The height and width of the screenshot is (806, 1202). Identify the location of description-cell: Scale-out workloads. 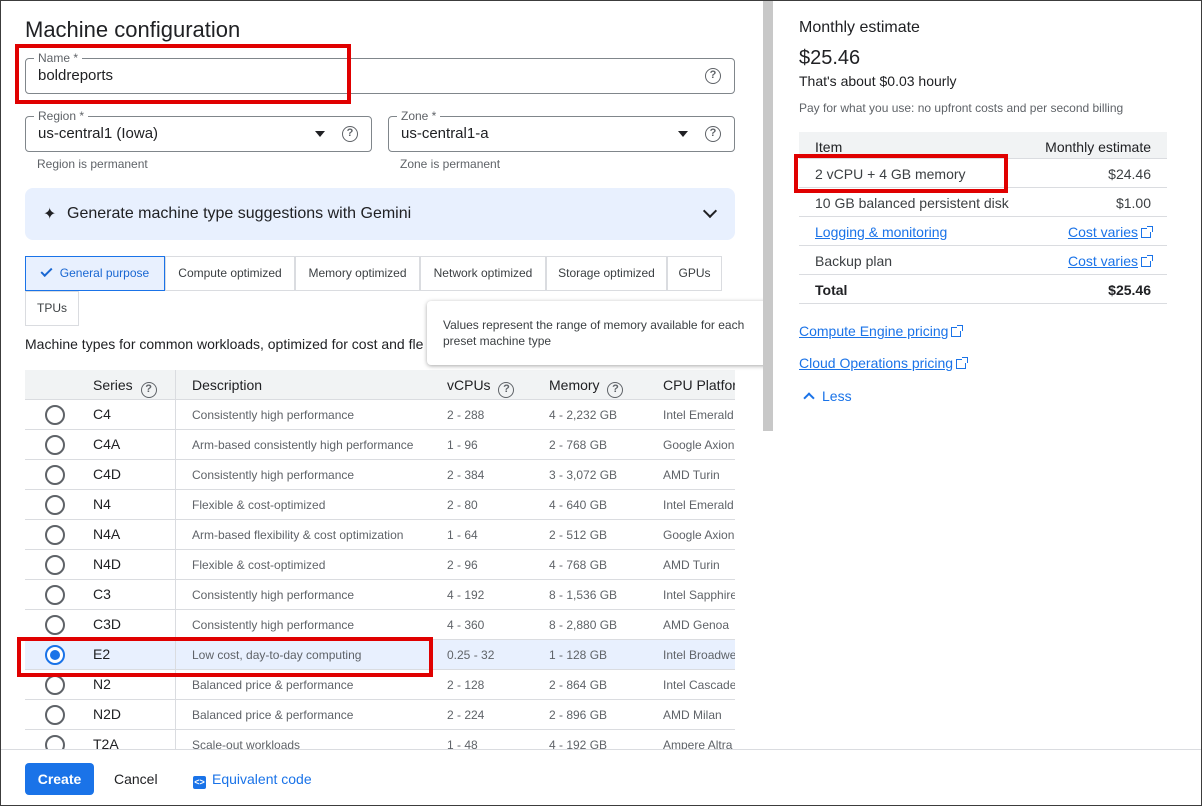
(246, 743).